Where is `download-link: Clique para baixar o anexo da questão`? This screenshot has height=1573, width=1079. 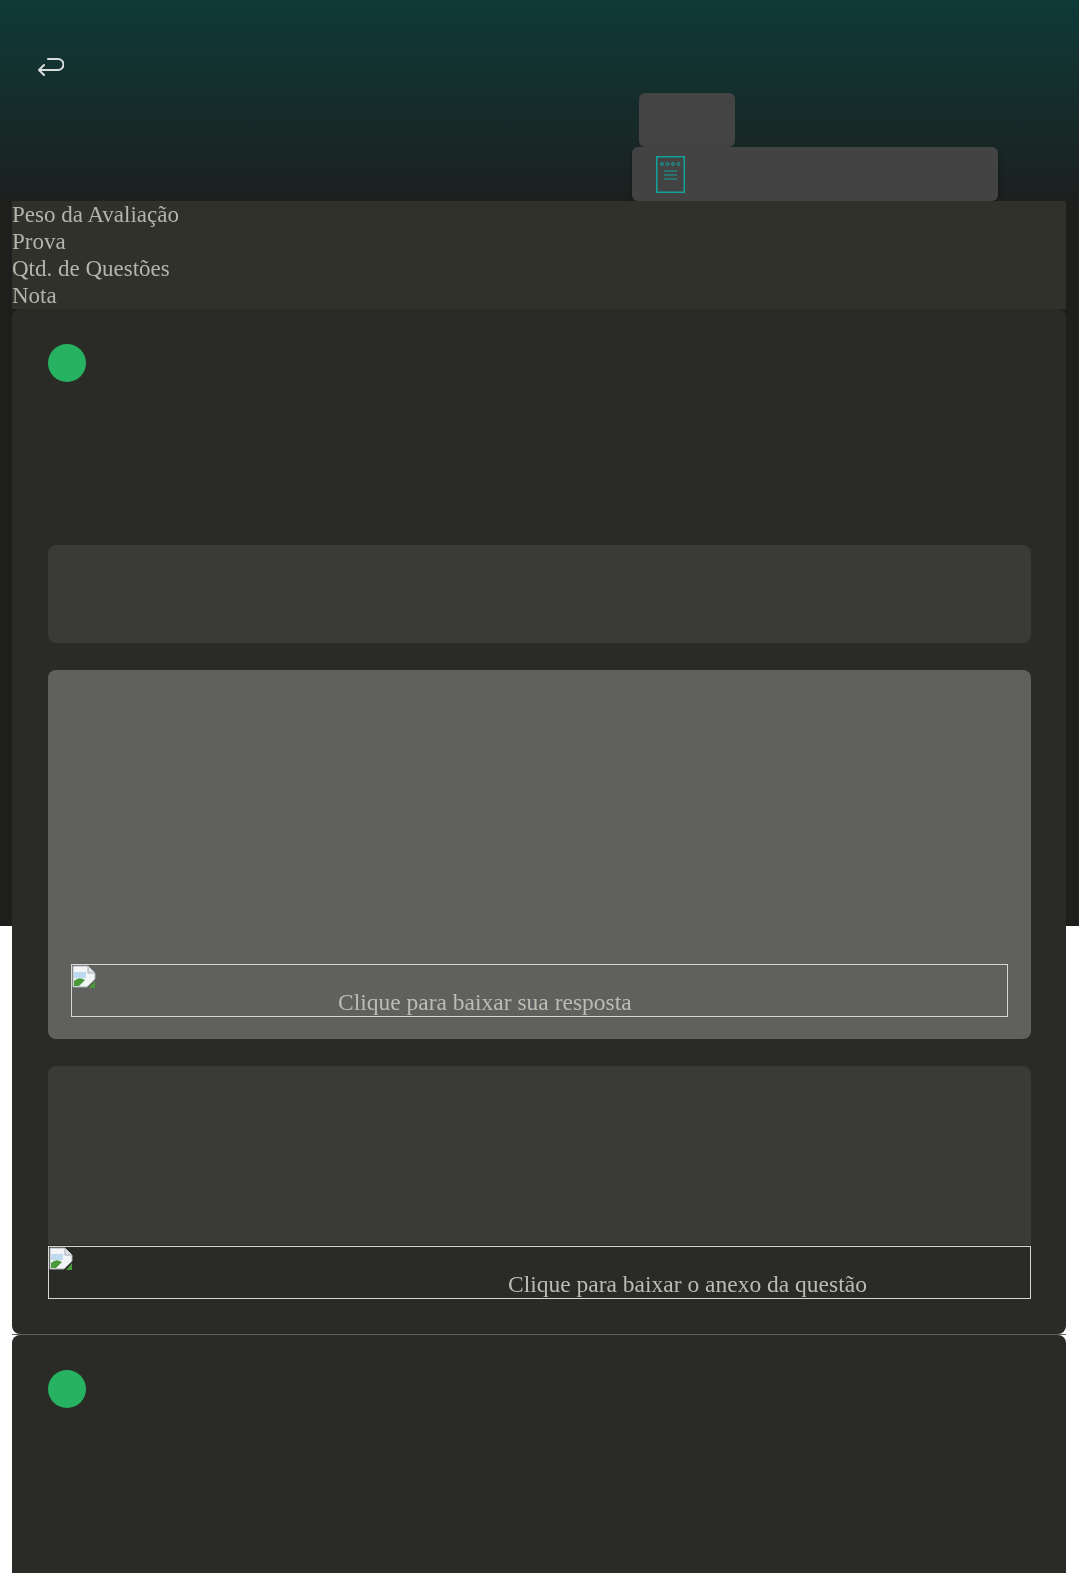 download-link: Clique para baixar o anexo da questão is located at coordinates (539, 1272).